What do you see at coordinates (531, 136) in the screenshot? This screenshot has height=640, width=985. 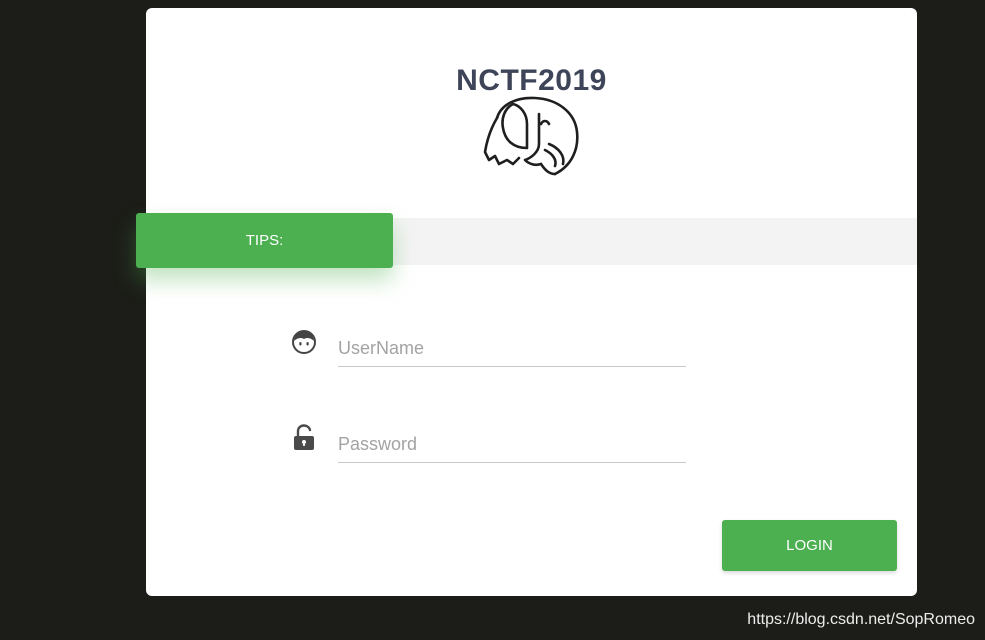 I see `elephant-icon` at bounding box center [531, 136].